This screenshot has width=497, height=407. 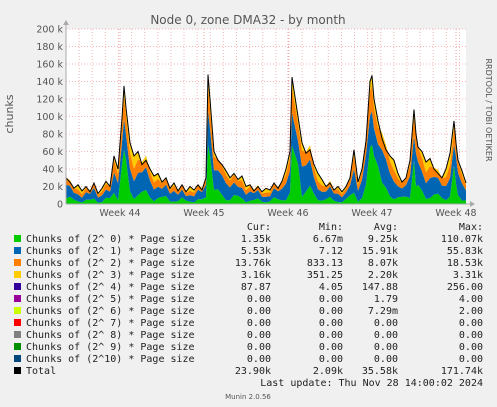 I want to click on legend-value: 13.76k, so click(x=253, y=263).